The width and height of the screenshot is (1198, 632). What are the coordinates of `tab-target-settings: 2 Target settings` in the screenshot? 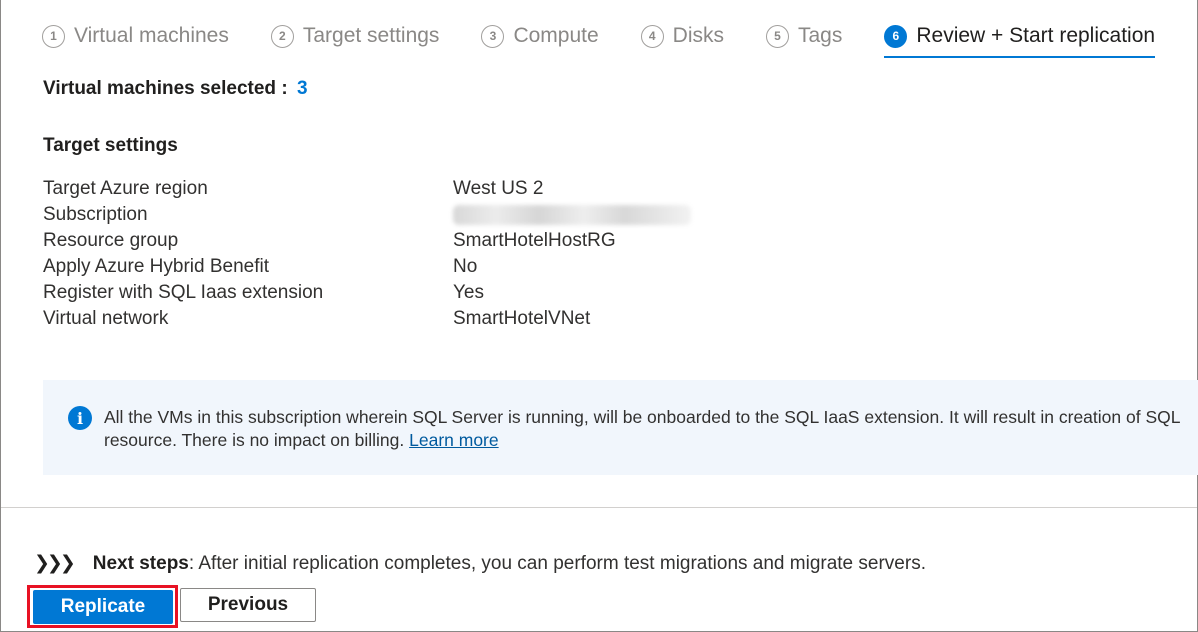 It's located at (355, 36).